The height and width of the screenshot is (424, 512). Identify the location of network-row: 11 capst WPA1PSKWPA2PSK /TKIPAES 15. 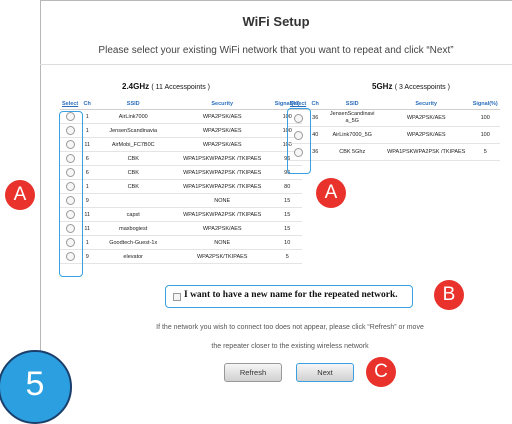
(181, 214).